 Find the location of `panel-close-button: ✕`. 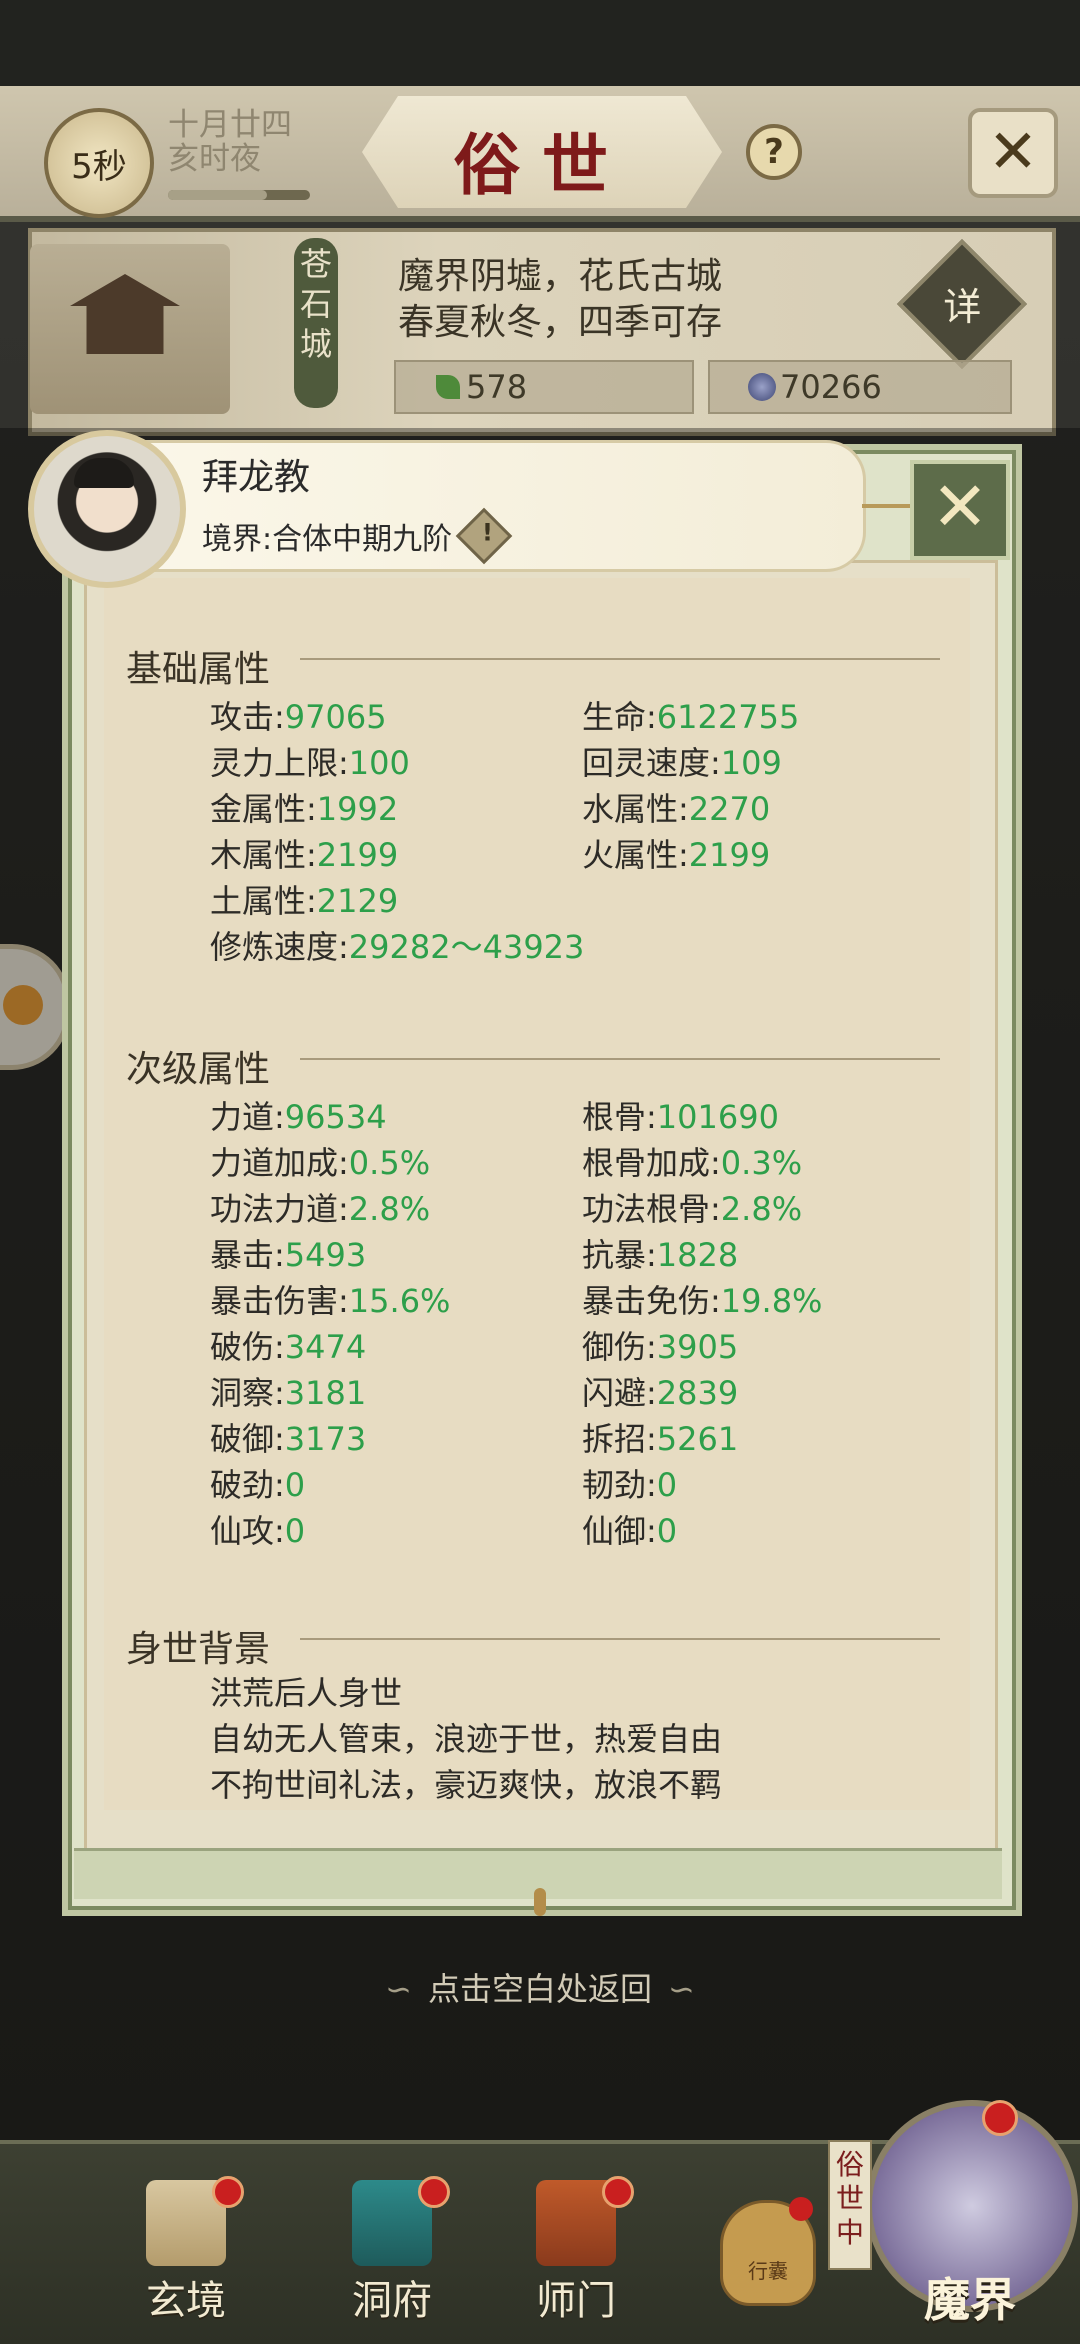

panel-close-button: ✕ is located at coordinates (960, 510).